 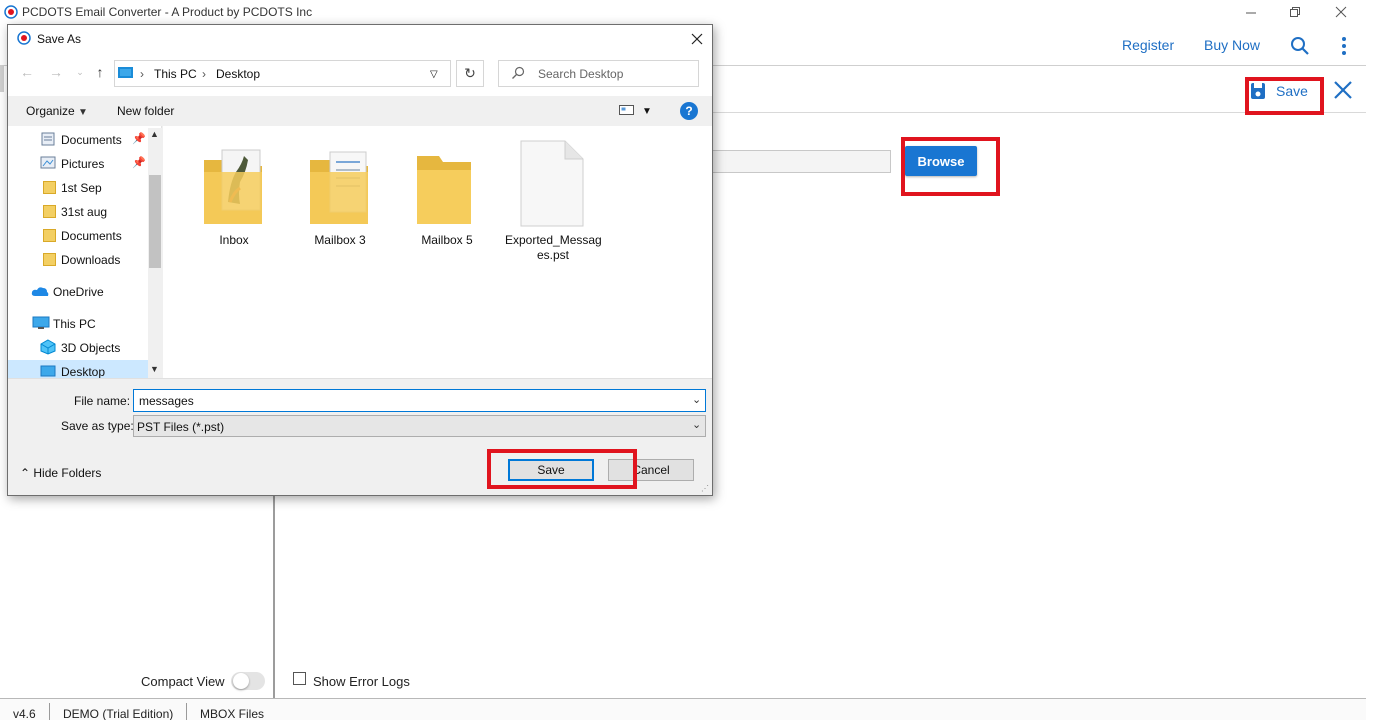 What do you see at coordinates (340, 240) in the screenshot?
I see `file-name-label: Mailbox 3` at bounding box center [340, 240].